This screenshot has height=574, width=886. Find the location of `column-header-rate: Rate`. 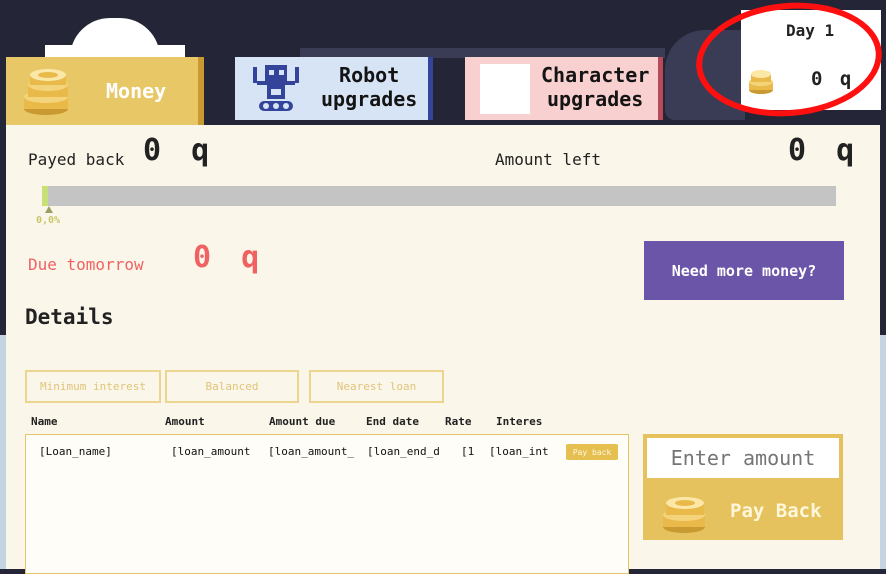

column-header-rate: Rate is located at coordinates (458, 421).